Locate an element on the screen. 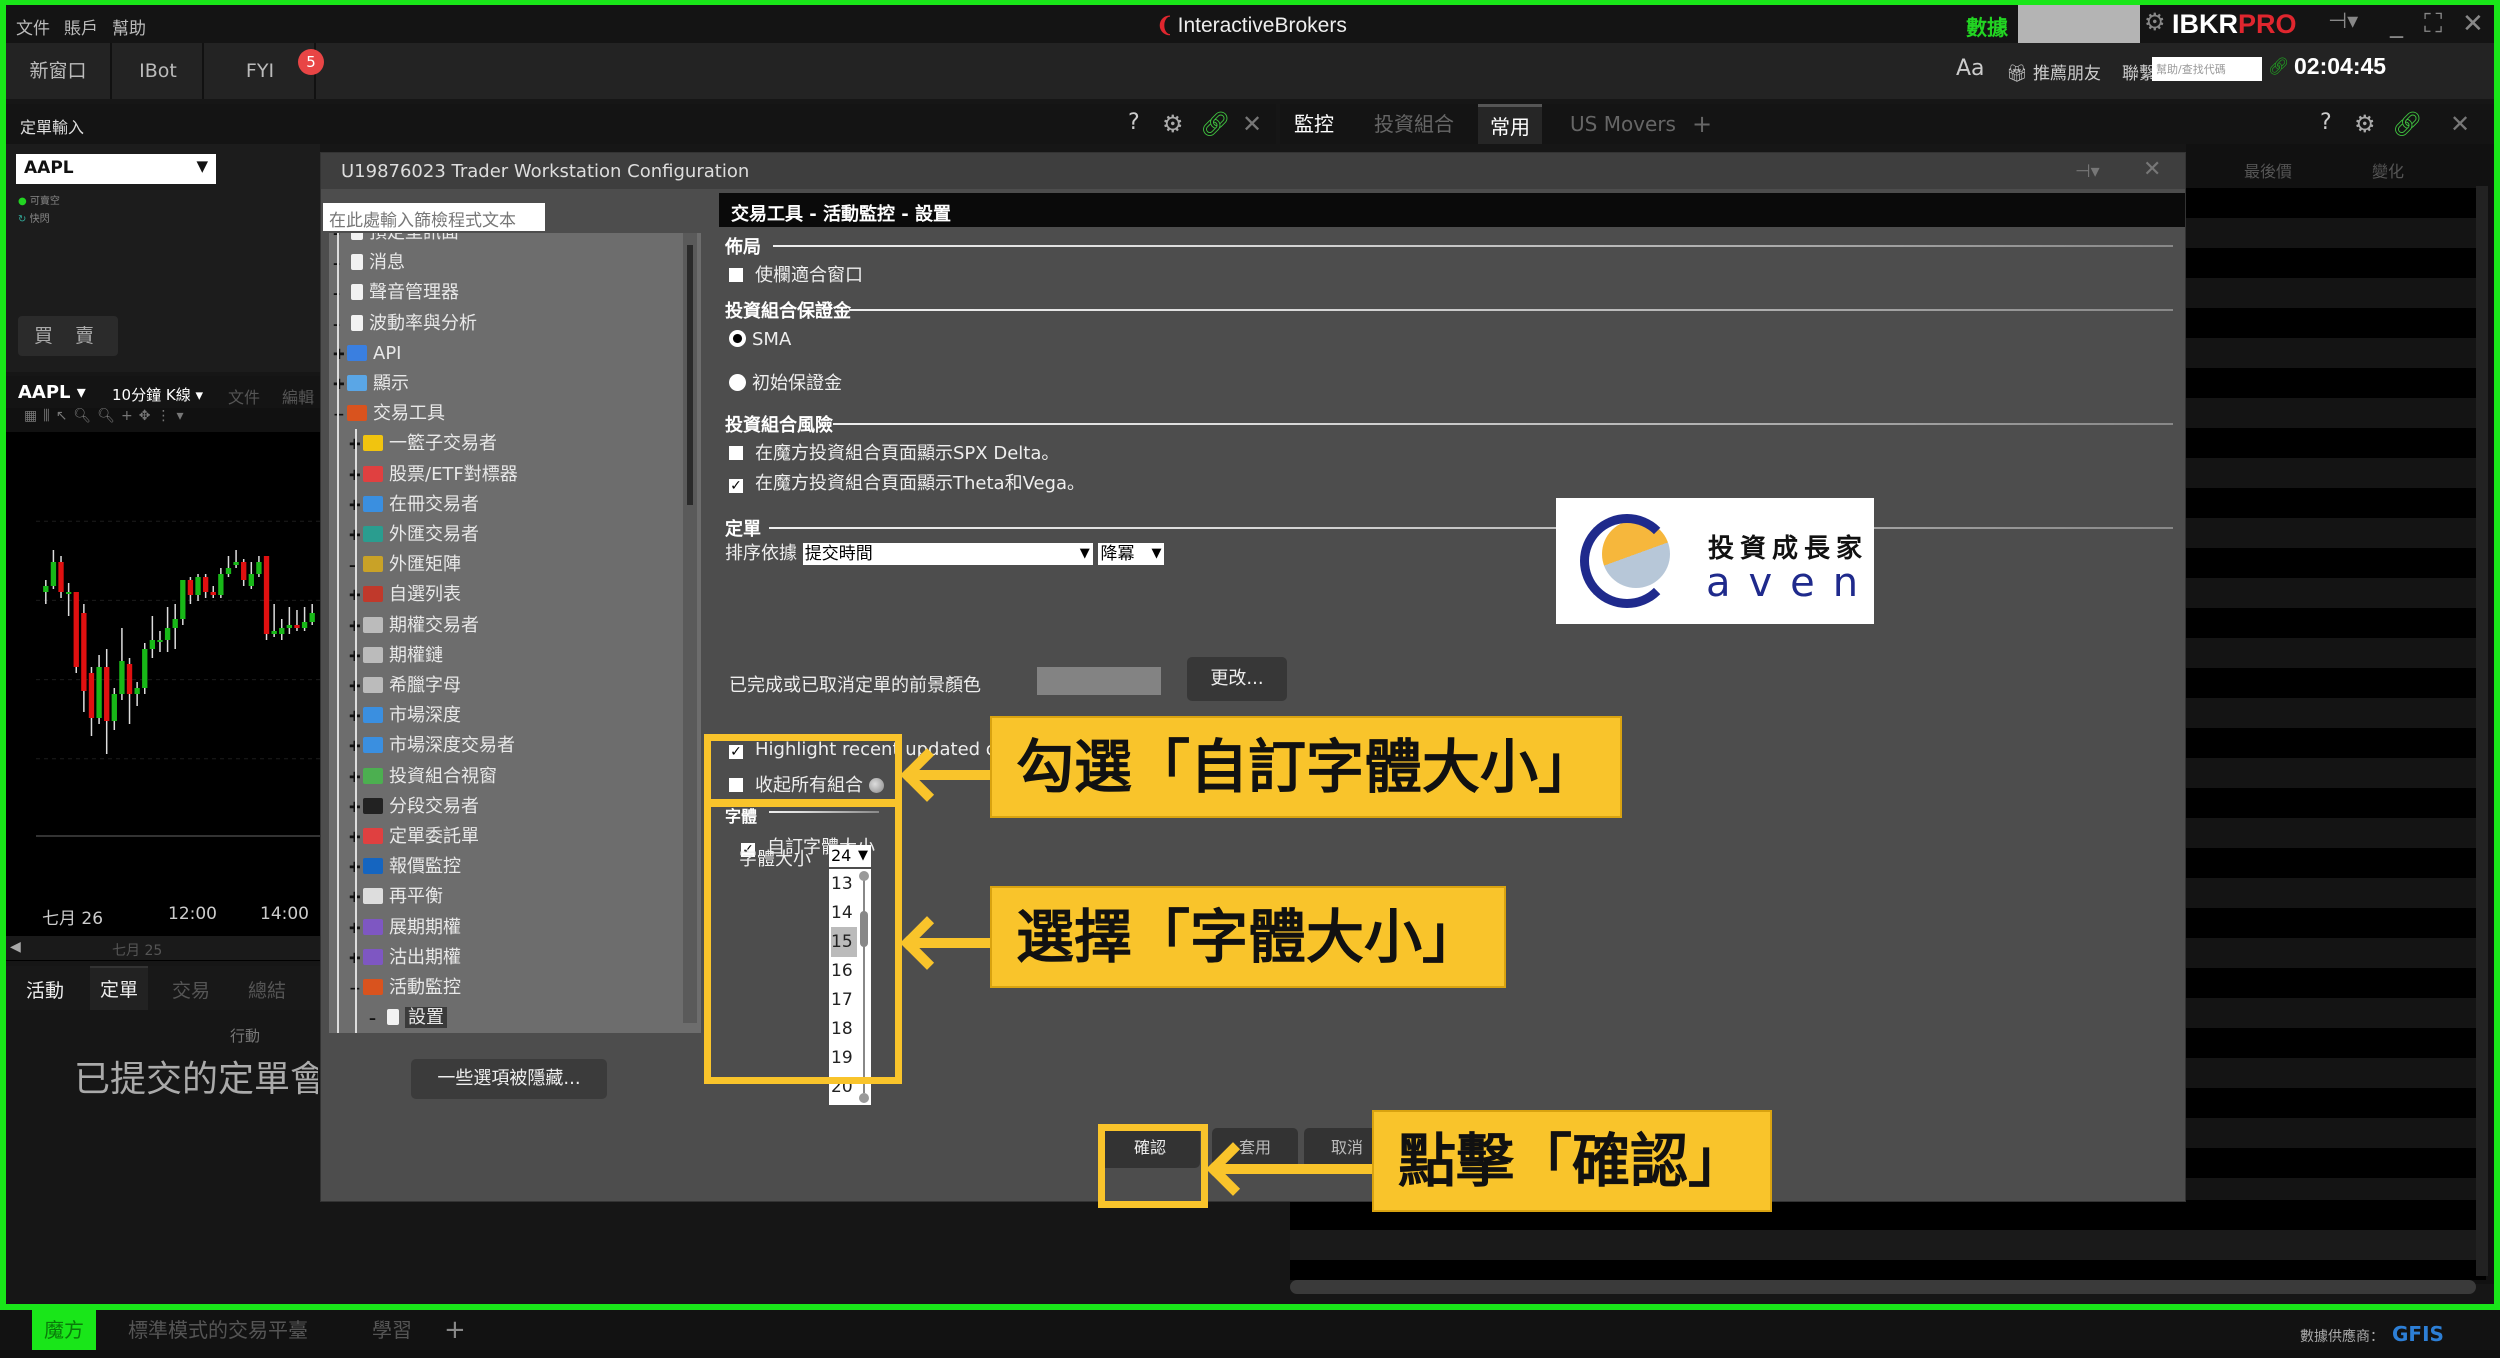 This screenshot has height=1358, width=2500. tree-item: ✚市場深度交易者 is located at coordinates (432, 746).